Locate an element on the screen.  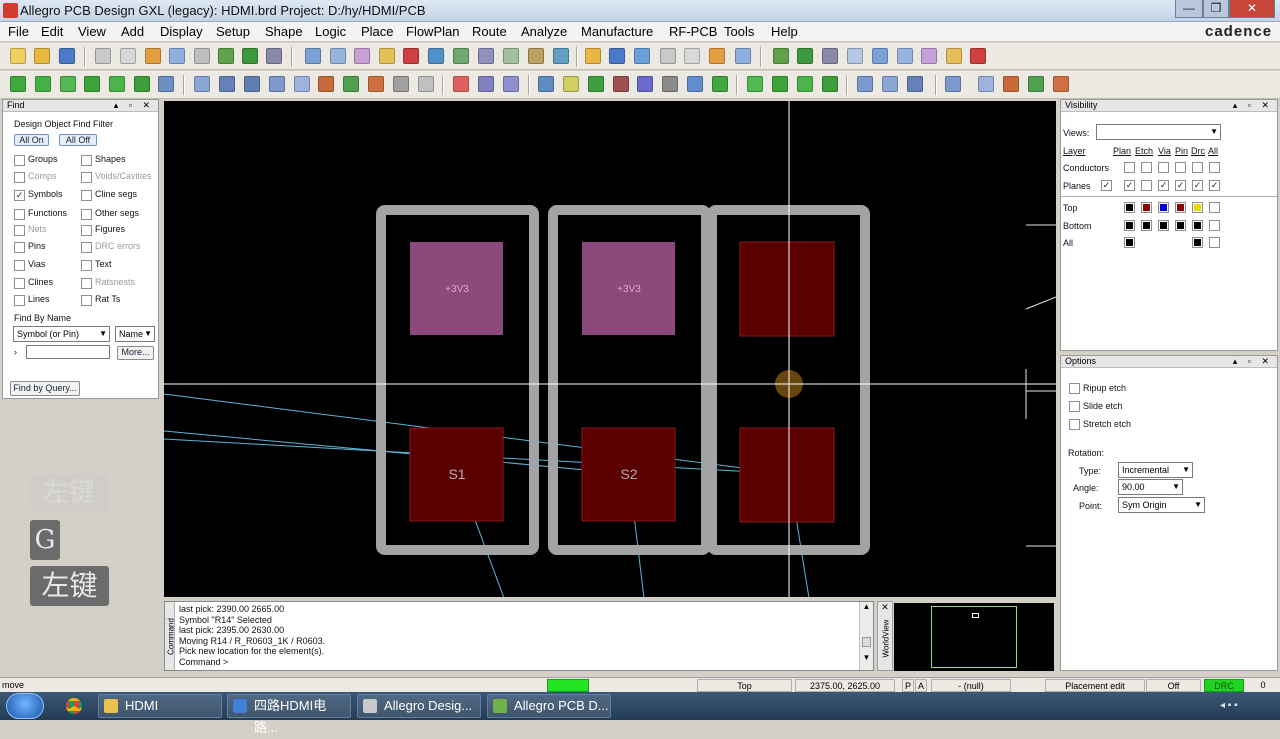
menu-file: File is located at coordinates (18, 31).